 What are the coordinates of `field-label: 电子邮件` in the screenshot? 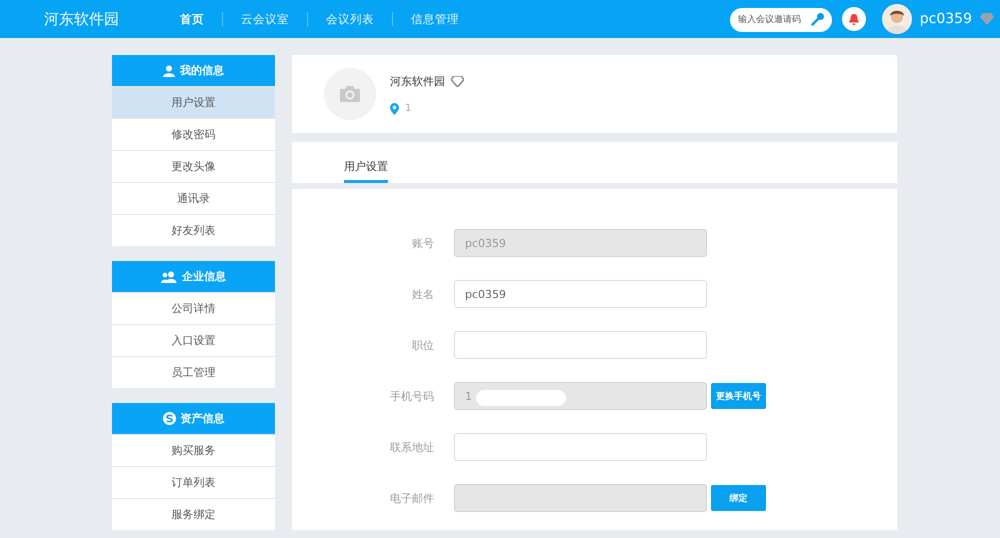 It's located at (412, 498).